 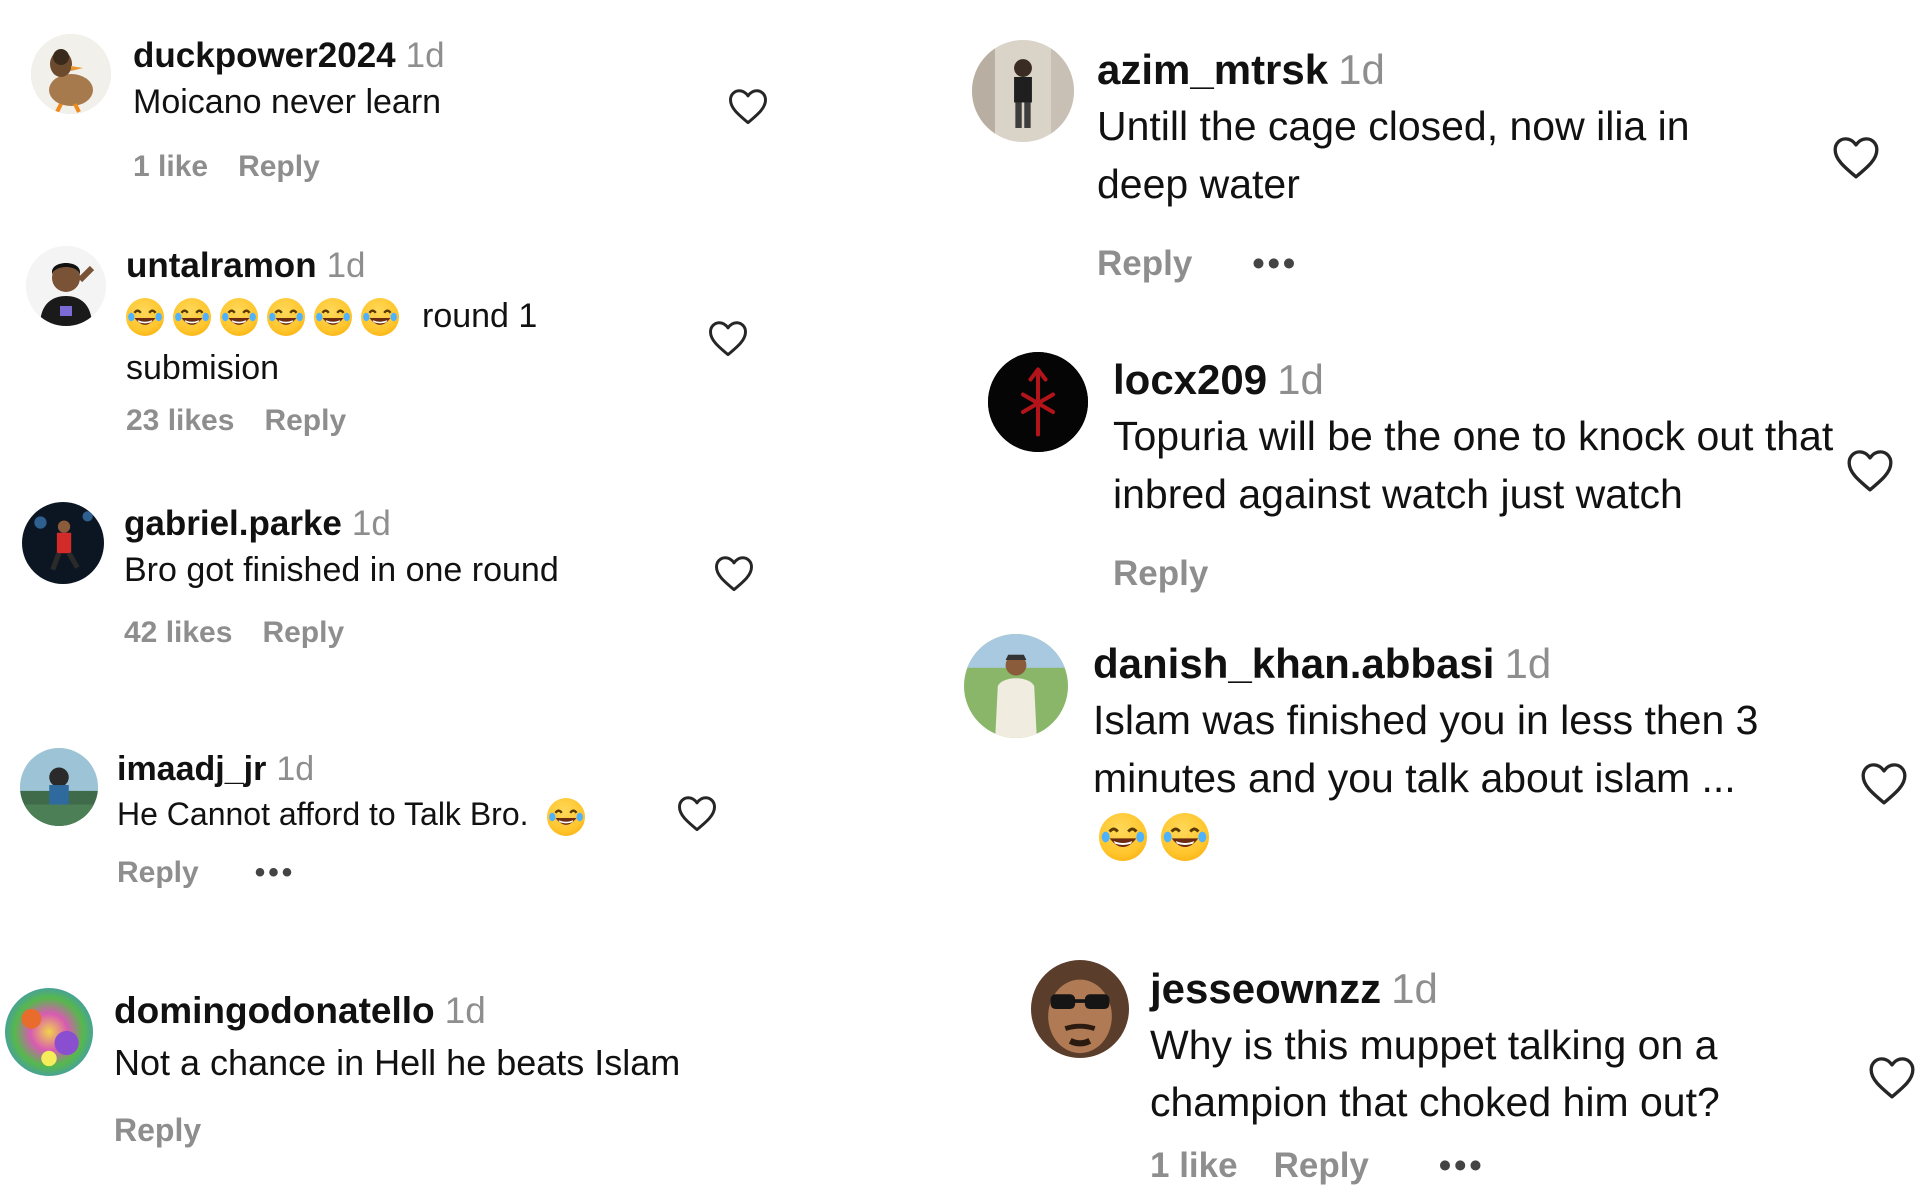 I want to click on comment-actions: 42 likes Reply, so click(x=234, y=633).